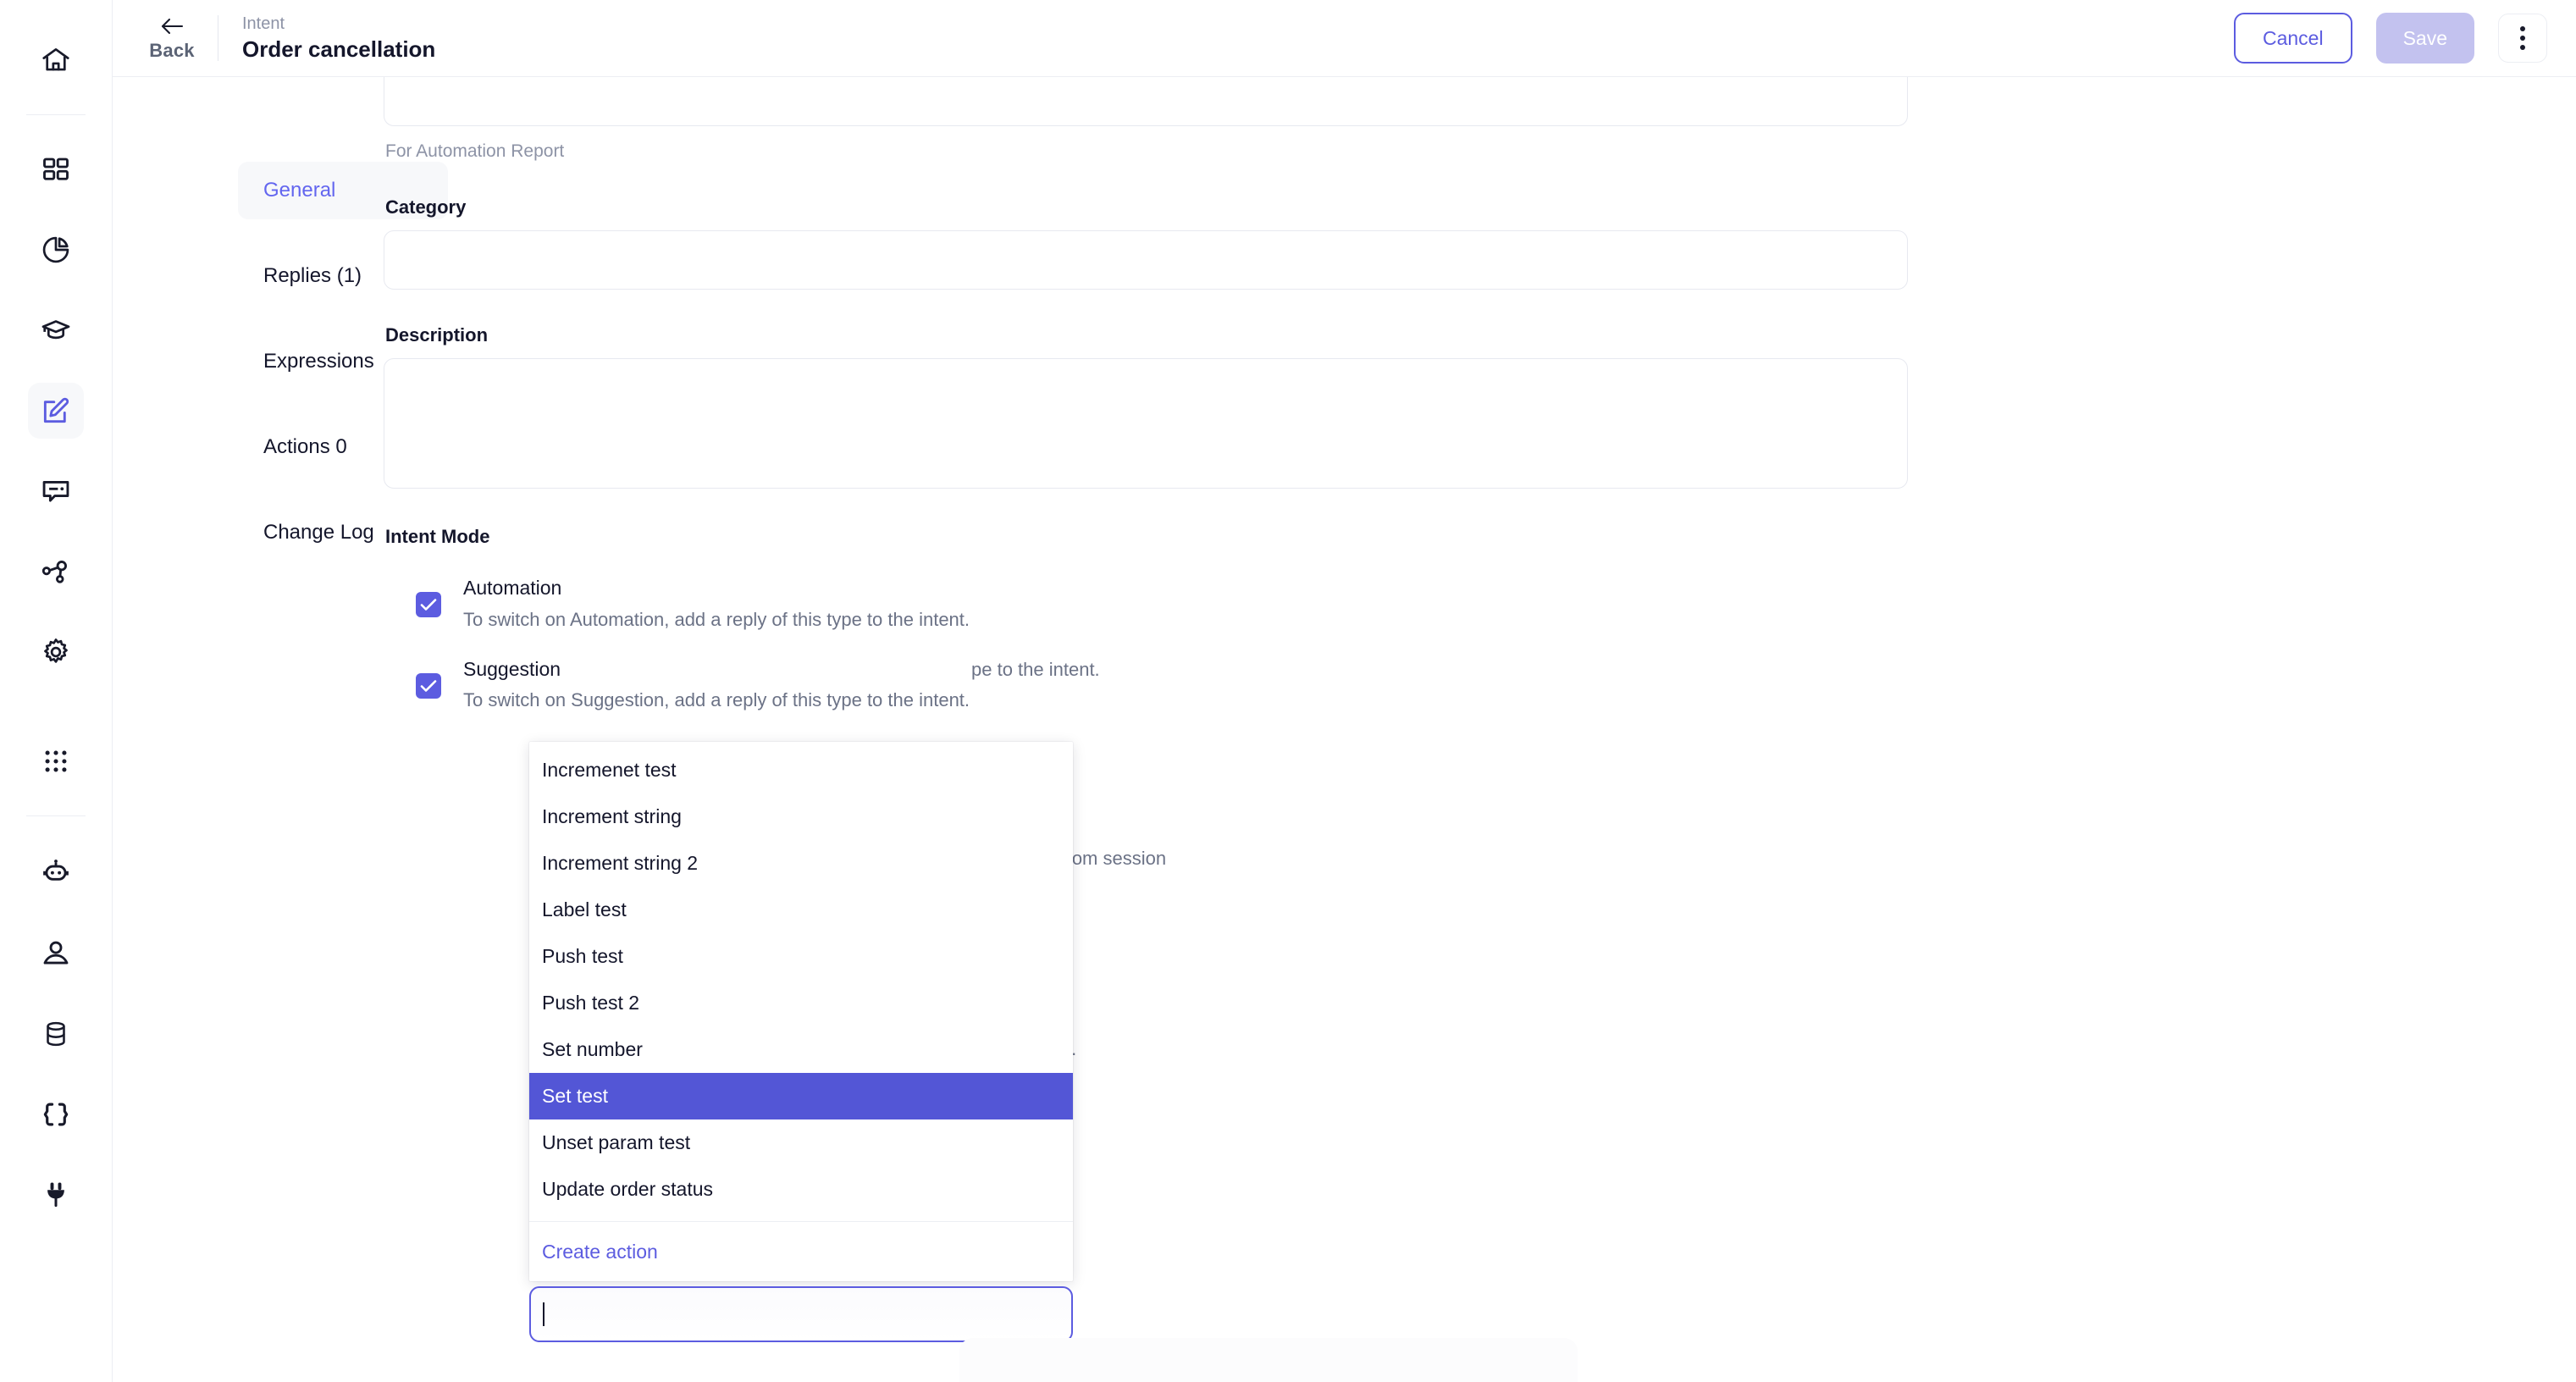 This screenshot has height=1382, width=2576. What do you see at coordinates (801, 770) in the screenshot?
I see `dropdown-option: Incremenet test` at bounding box center [801, 770].